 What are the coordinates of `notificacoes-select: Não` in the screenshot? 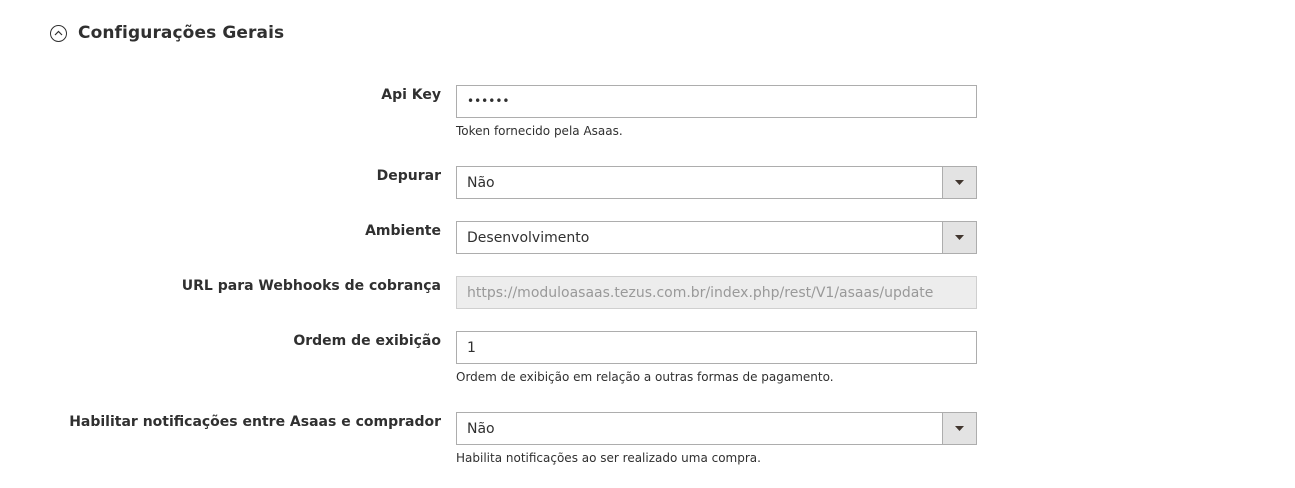 It's located at (716, 428).